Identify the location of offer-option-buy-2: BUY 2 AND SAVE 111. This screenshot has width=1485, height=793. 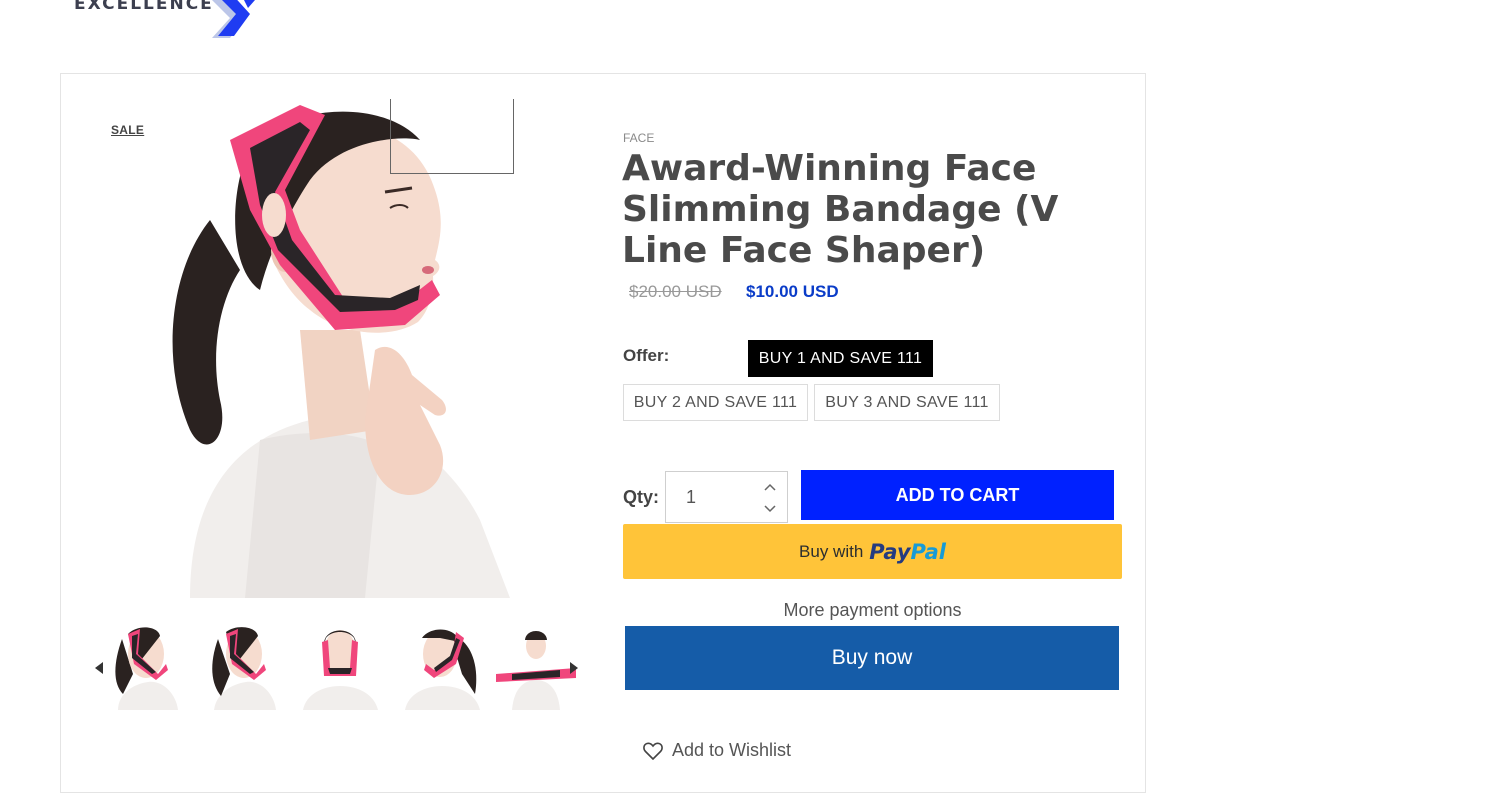
(715, 402).